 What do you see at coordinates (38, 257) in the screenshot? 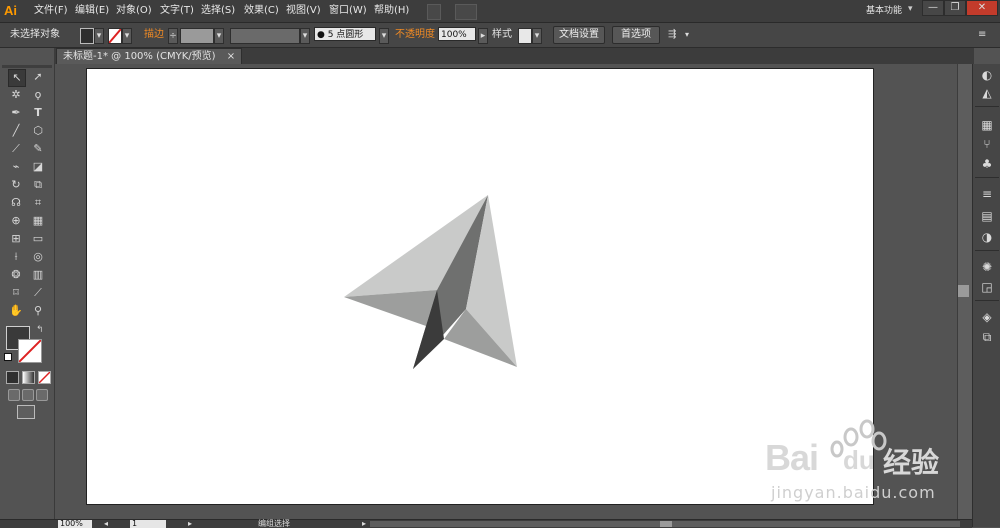
I see `blend-icon: ◎` at bounding box center [38, 257].